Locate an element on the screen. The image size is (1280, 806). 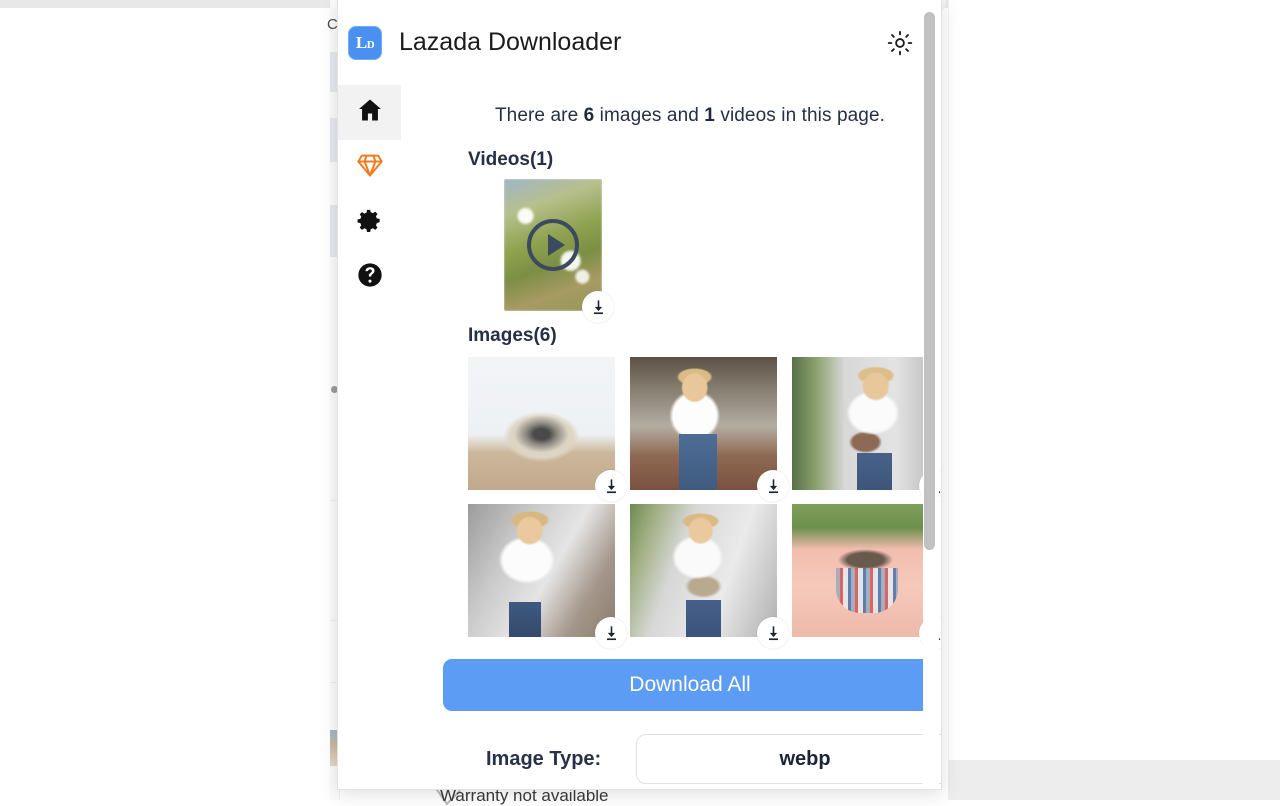
image-type-value: webp is located at coordinates (789, 759).